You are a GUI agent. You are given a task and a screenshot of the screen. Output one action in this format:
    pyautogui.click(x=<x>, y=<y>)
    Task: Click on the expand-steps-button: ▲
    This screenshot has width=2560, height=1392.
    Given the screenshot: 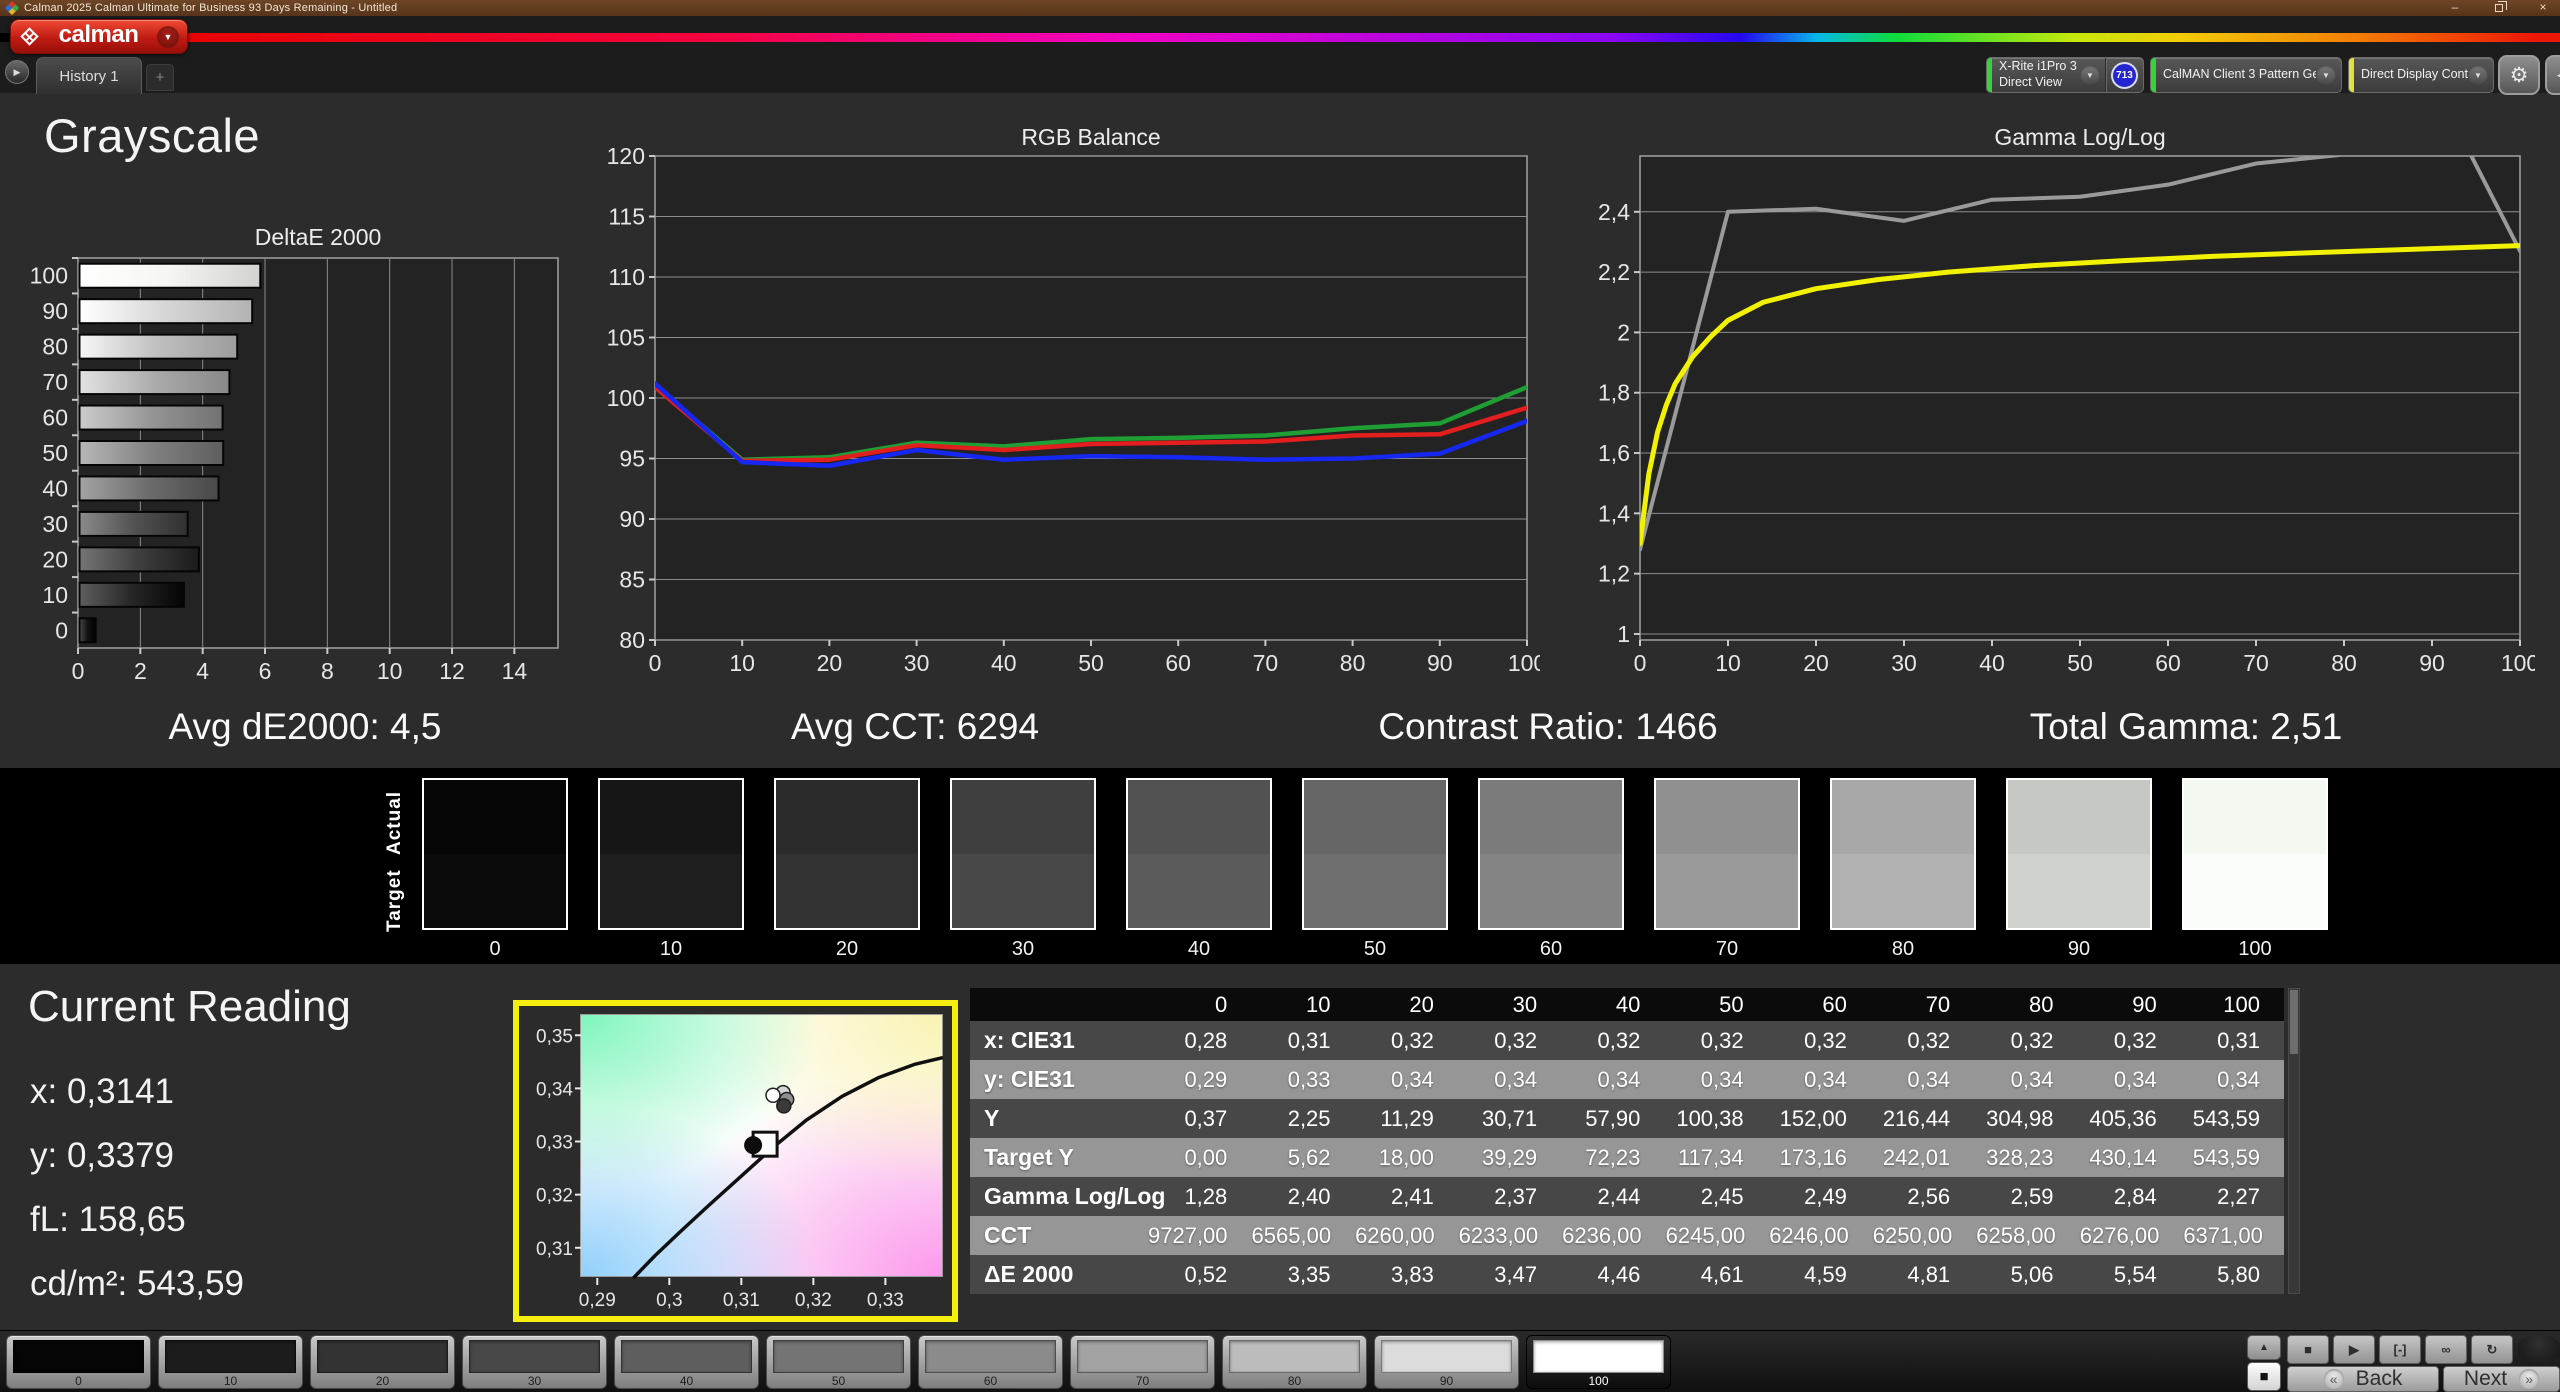 What is the action you would take?
    pyautogui.click(x=2264, y=1347)
    